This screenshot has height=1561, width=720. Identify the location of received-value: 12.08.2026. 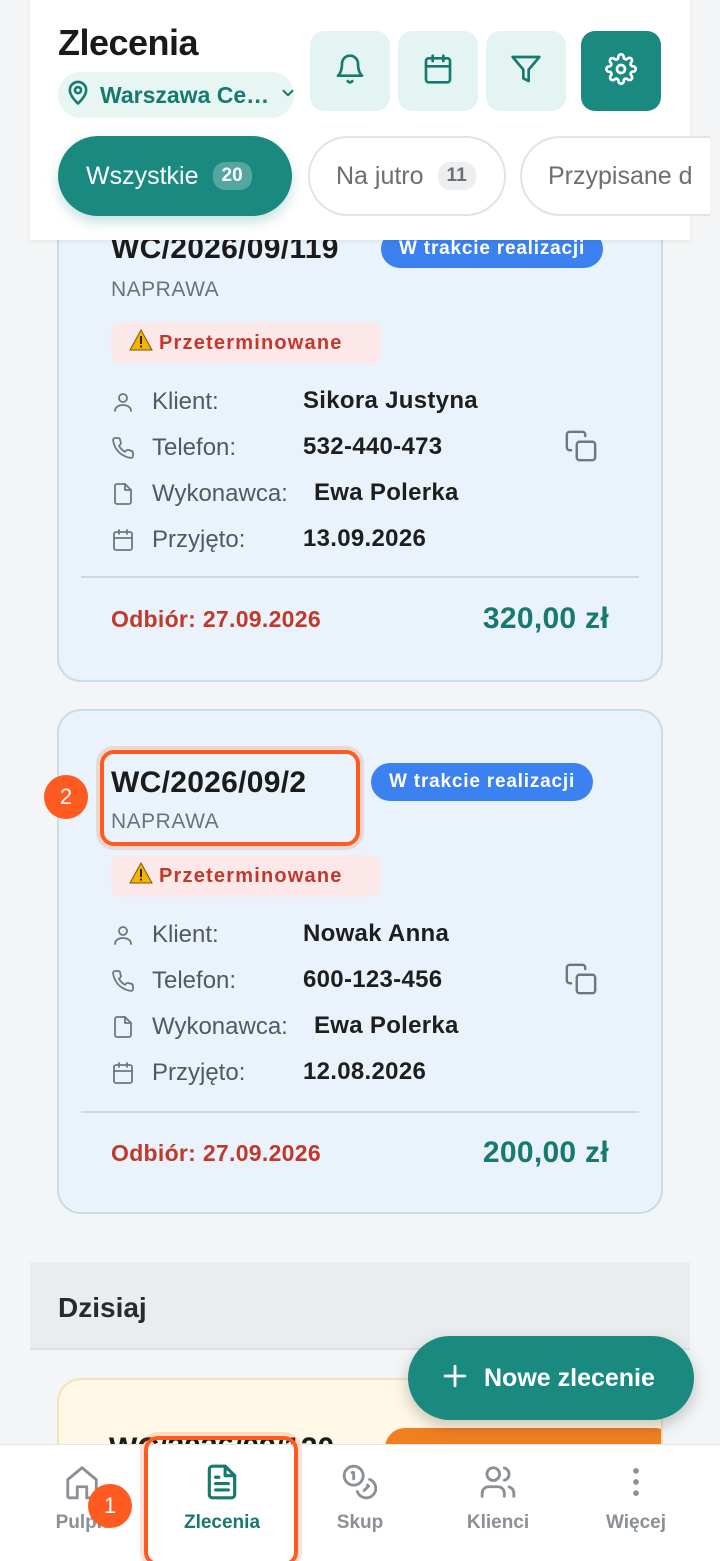
(365, 1071).